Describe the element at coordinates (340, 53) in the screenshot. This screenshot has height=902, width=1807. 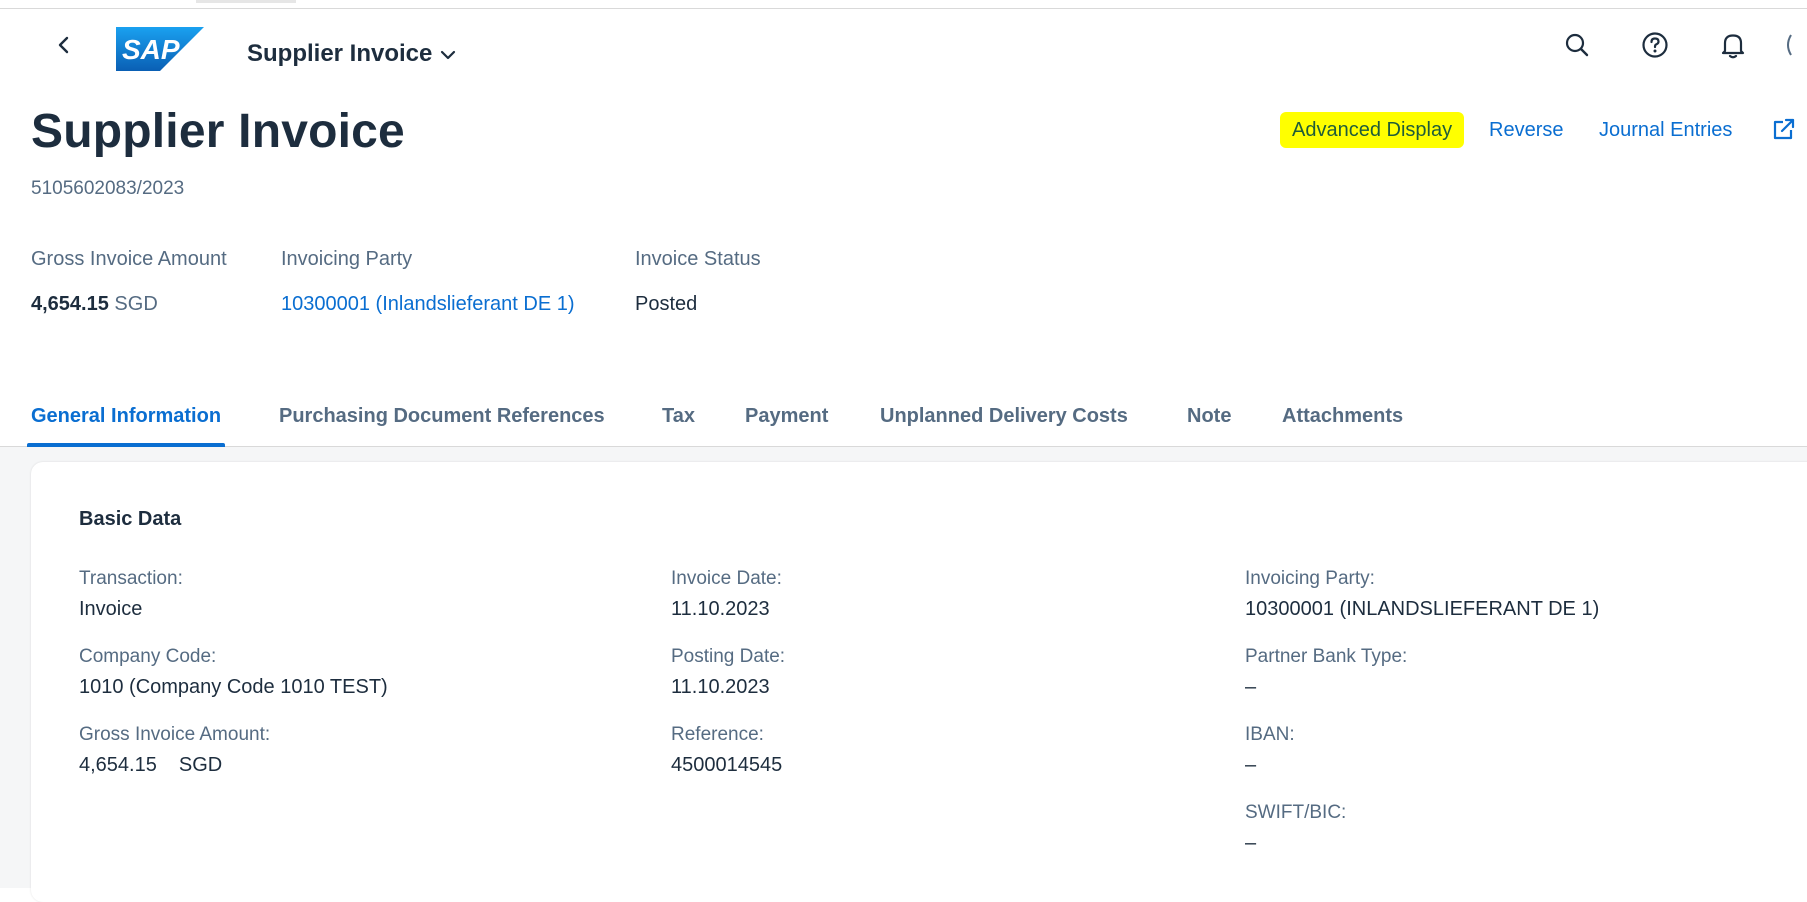
I see `app-title-text: Supplier Invoice` at that location.